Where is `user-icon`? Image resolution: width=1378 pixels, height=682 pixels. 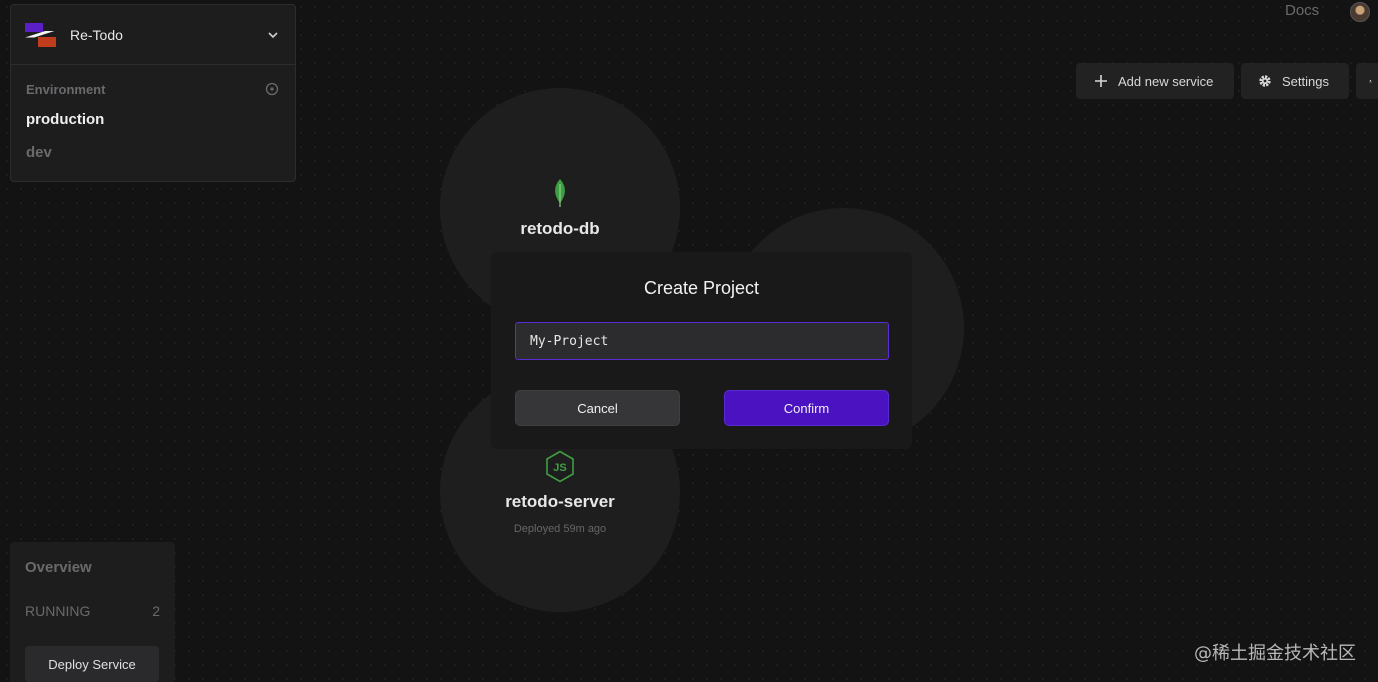
user-icon is located at coordinates (1370, 81).